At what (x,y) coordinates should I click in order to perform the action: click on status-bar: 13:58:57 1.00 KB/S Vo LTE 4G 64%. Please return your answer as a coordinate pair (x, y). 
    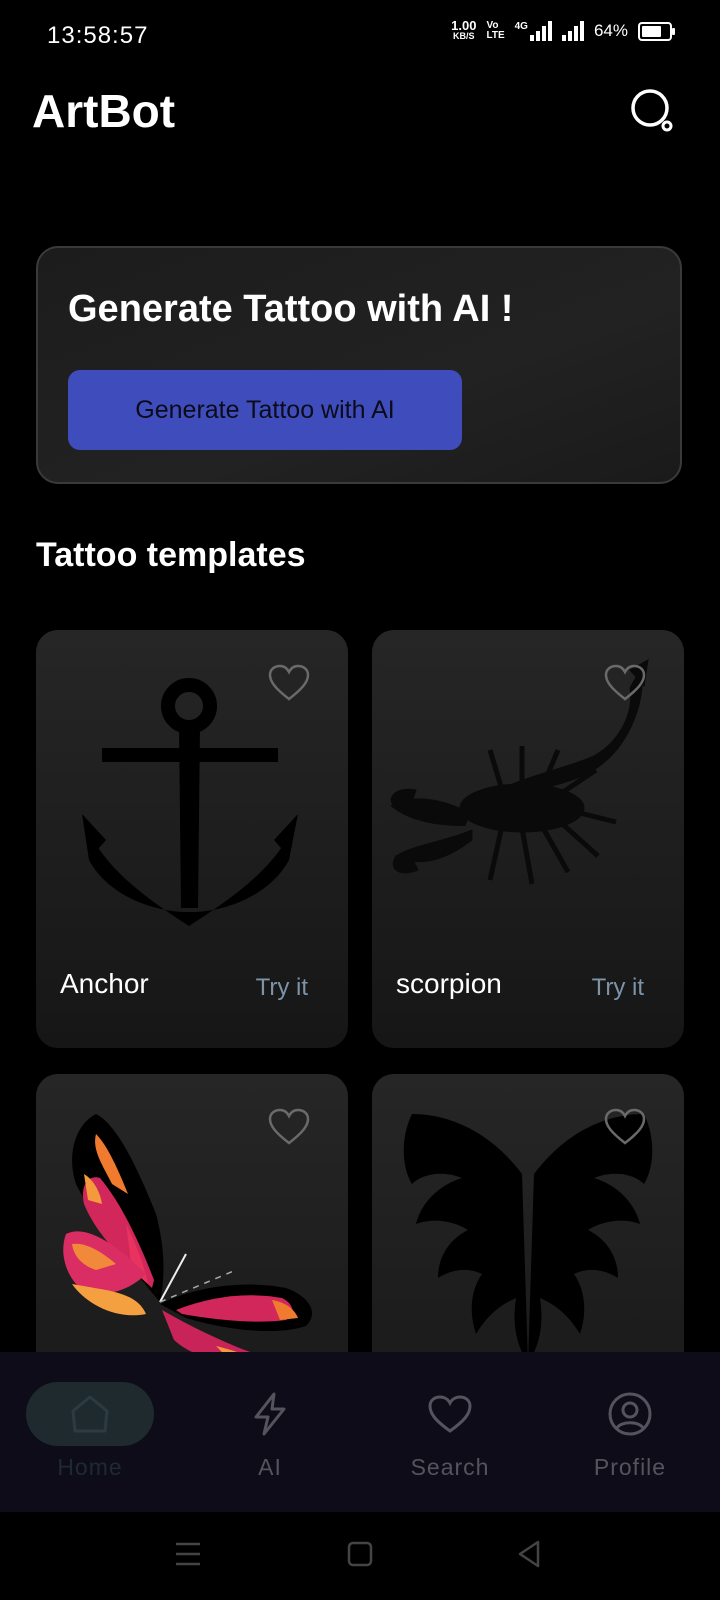
    Looking at the image, I should click on (360, 36).